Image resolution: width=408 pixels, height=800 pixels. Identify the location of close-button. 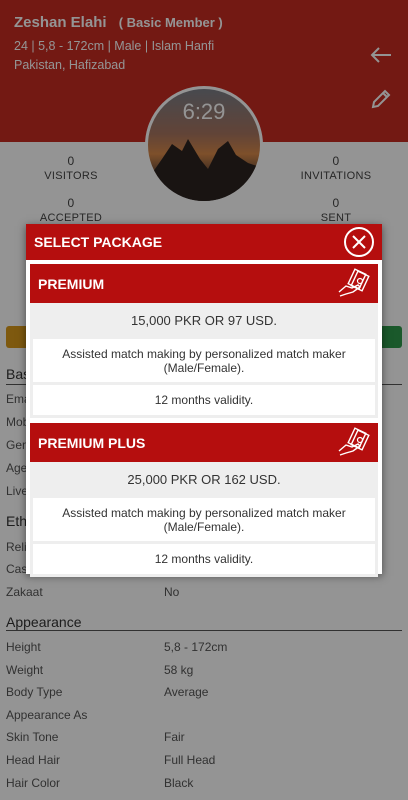
(359, 242).